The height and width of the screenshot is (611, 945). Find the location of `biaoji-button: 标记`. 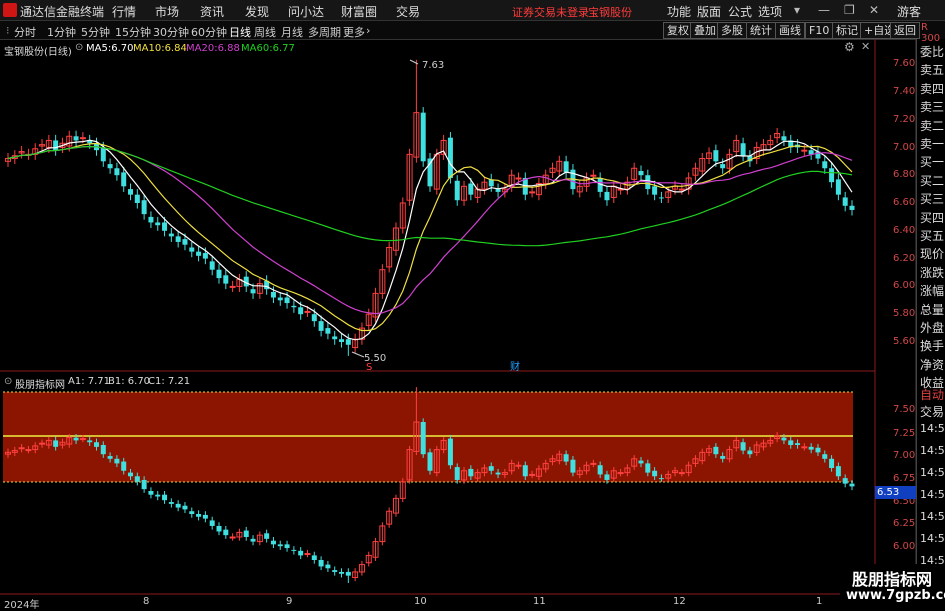

biaoji-button: 标记 is located at coordinates (847, 30).